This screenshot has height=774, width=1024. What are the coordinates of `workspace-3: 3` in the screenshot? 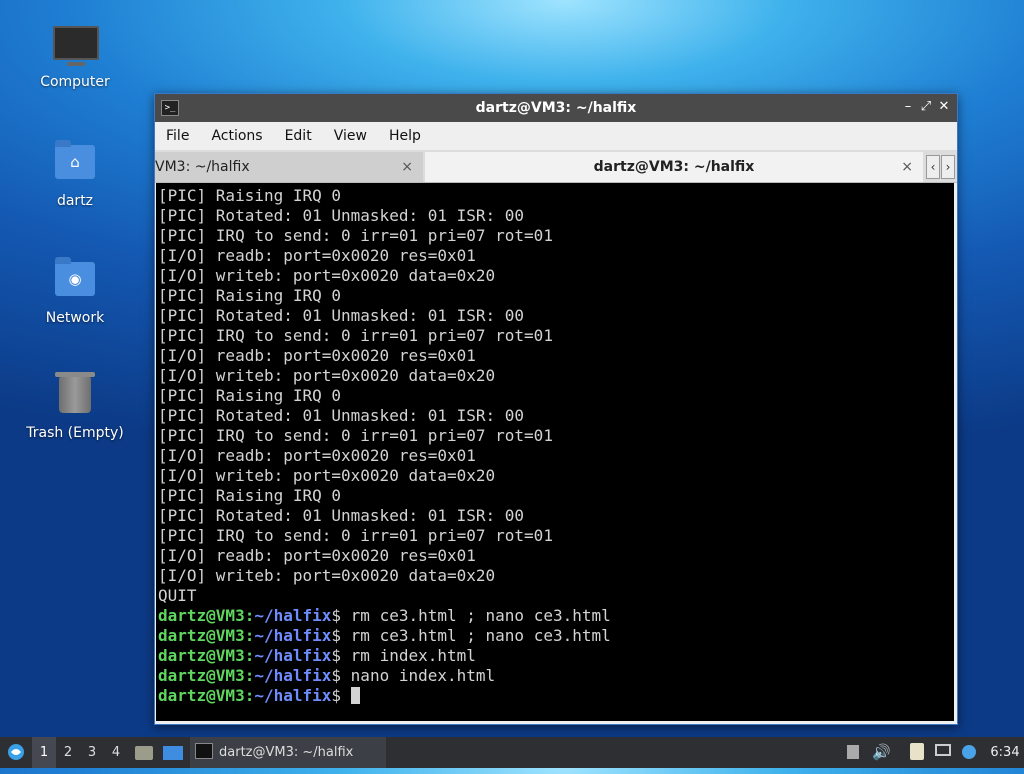 It's located at (92, 752).